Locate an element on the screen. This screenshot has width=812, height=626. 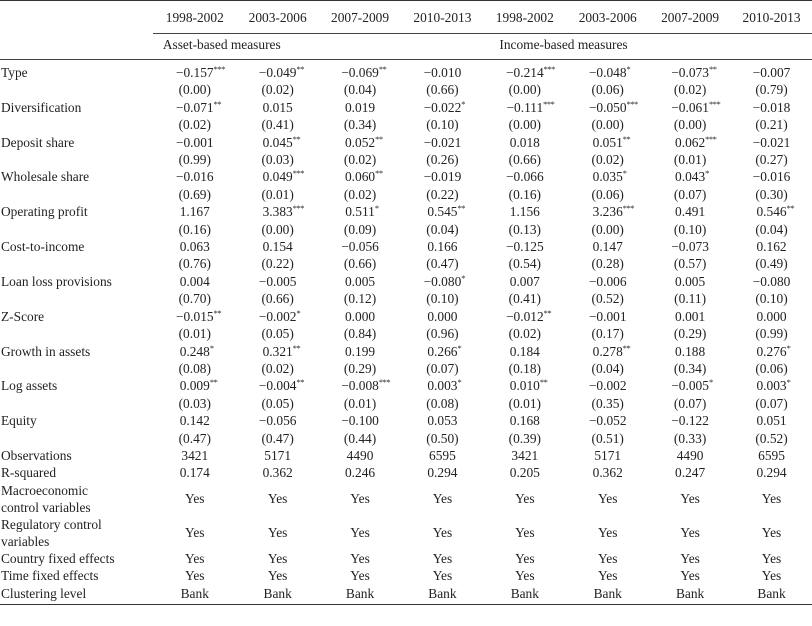
coefficient-text: −0.049 is located at coordinates (277, 72).